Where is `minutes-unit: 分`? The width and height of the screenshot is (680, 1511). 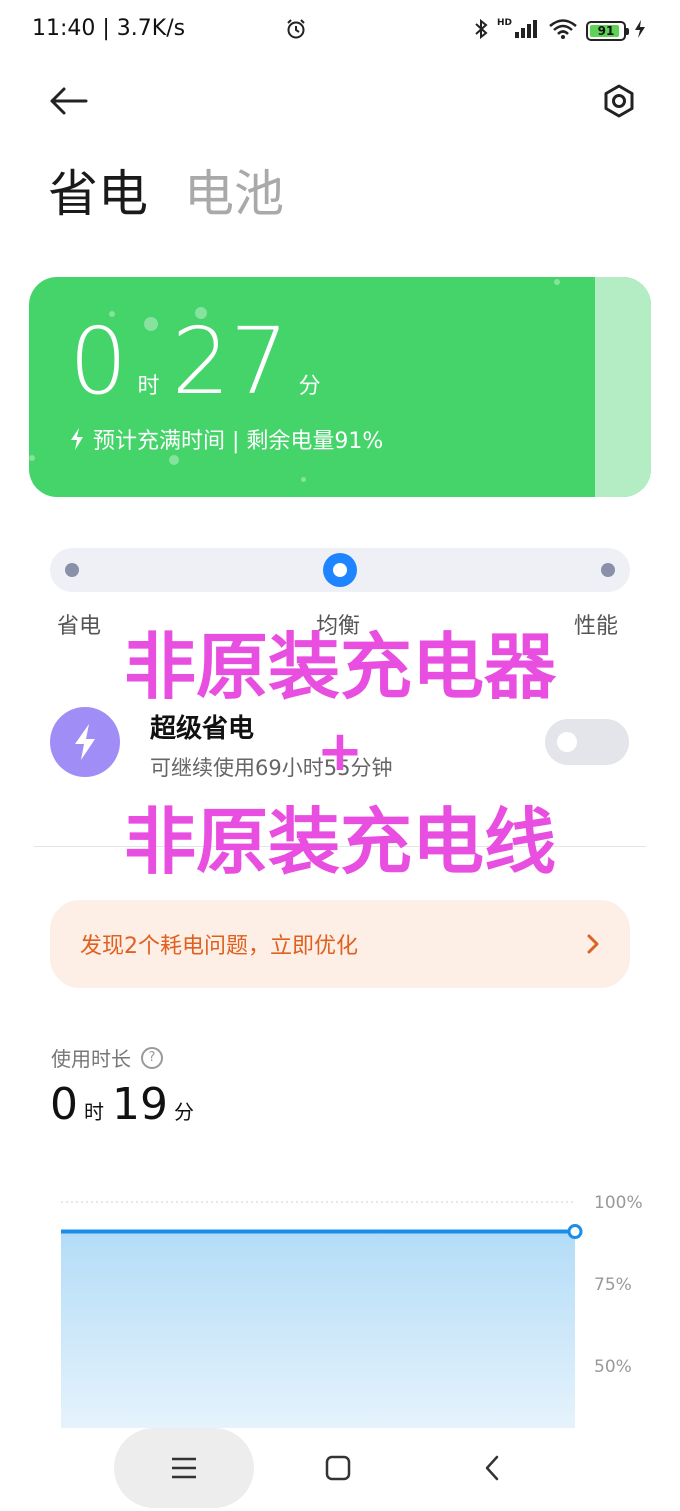 minutes-unit: 分 is located at coordinates (309, 386).